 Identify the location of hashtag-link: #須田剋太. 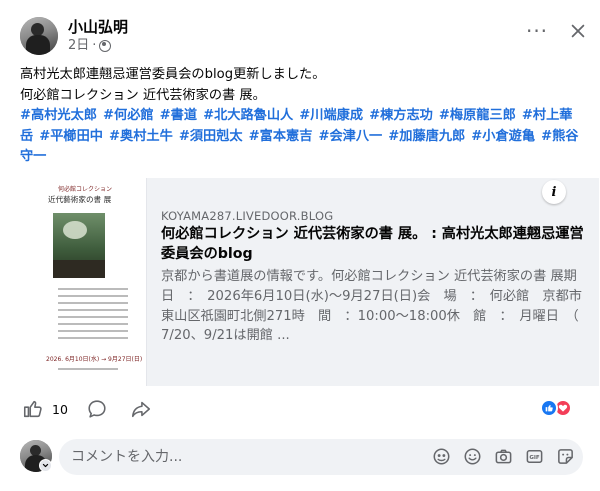
(211, 136).